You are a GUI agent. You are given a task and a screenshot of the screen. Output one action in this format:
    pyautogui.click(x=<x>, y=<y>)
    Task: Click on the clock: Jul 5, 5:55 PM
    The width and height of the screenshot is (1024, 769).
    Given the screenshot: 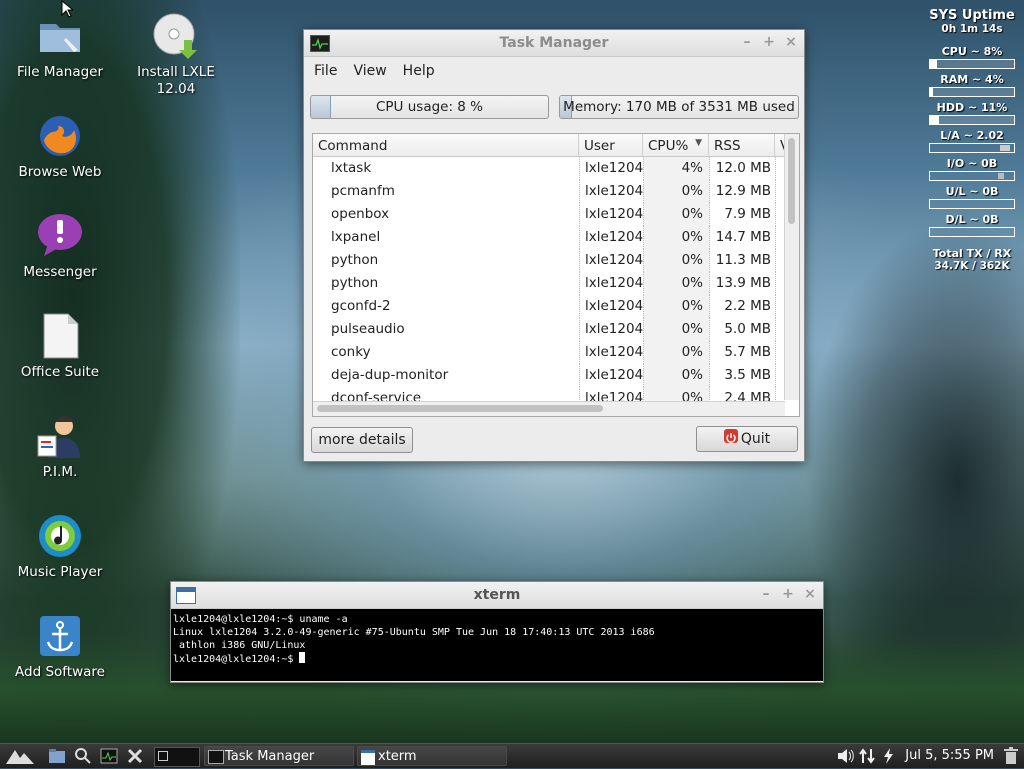 What is the action you would take?
    pyautogui.click(x=949, y=755)
    